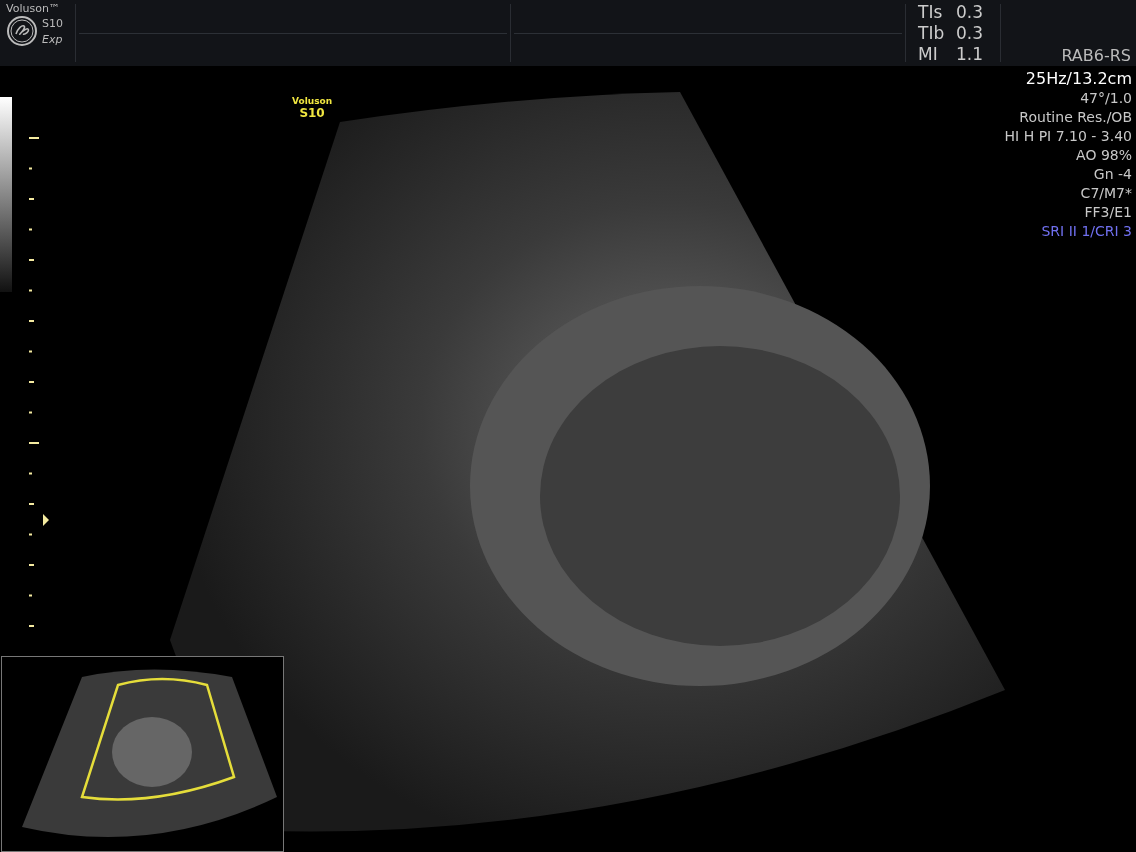 The image size is (1136, 852). What do you see at coordinates (931, 12) in the screenshot?
I see `index-label: TIs` at bounding box center [931, 12].